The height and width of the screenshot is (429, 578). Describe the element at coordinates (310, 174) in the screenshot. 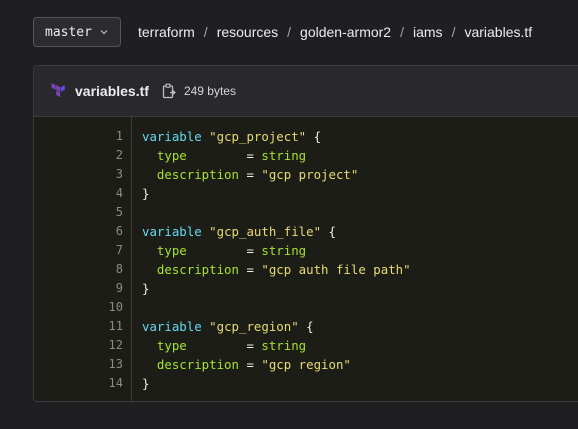

I see `code-token: "gcp project"` at that location.